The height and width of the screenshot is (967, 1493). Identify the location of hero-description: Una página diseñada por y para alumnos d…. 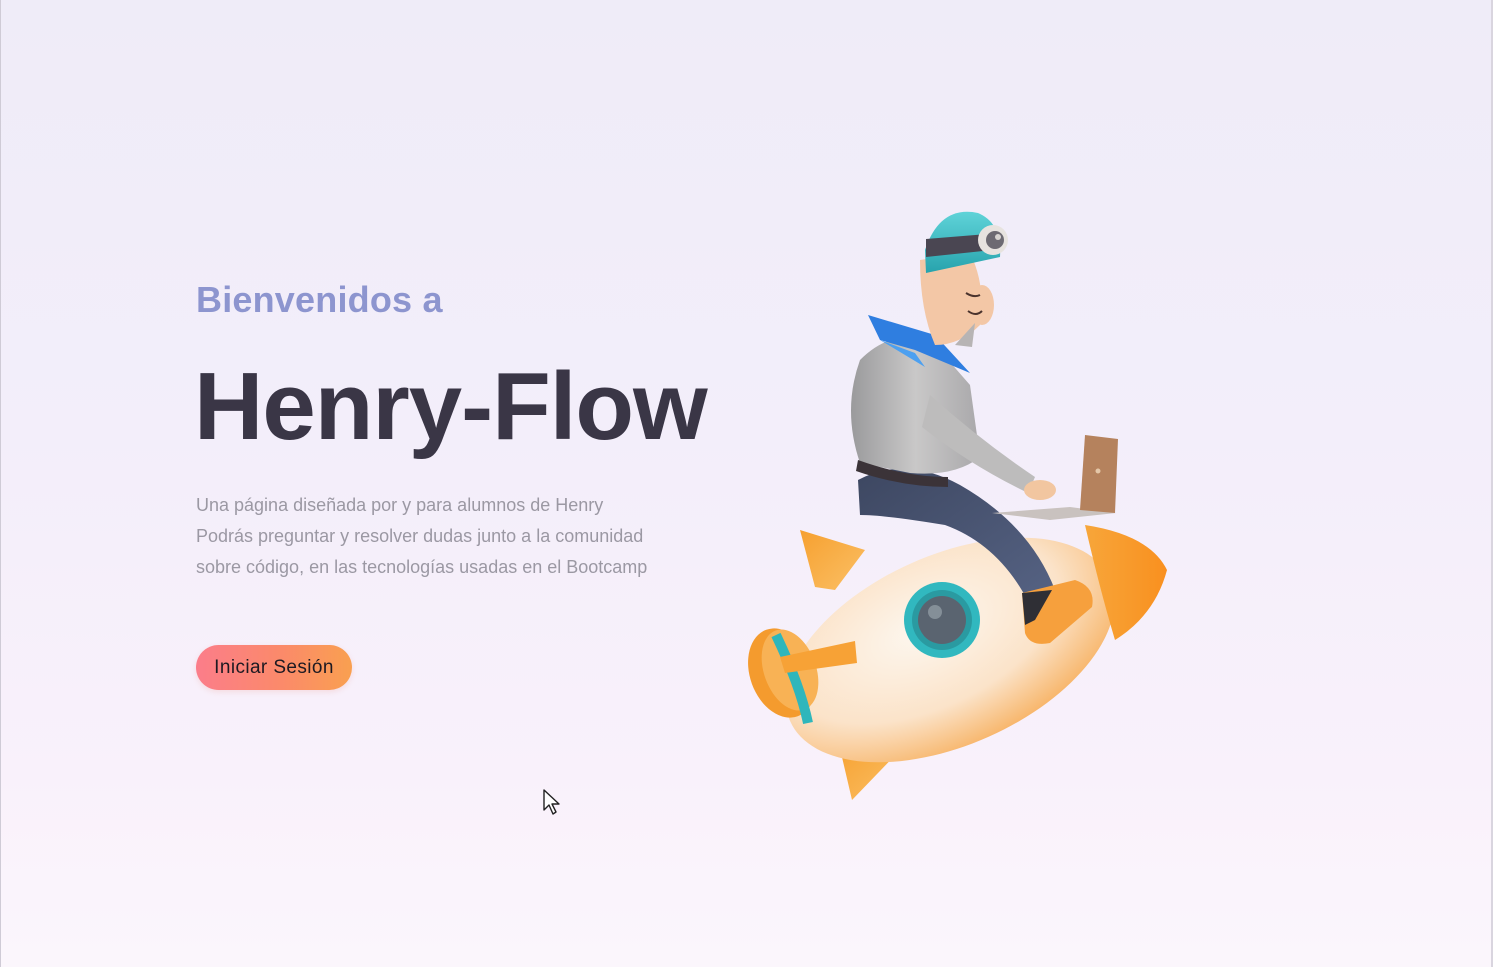
(431, 536).